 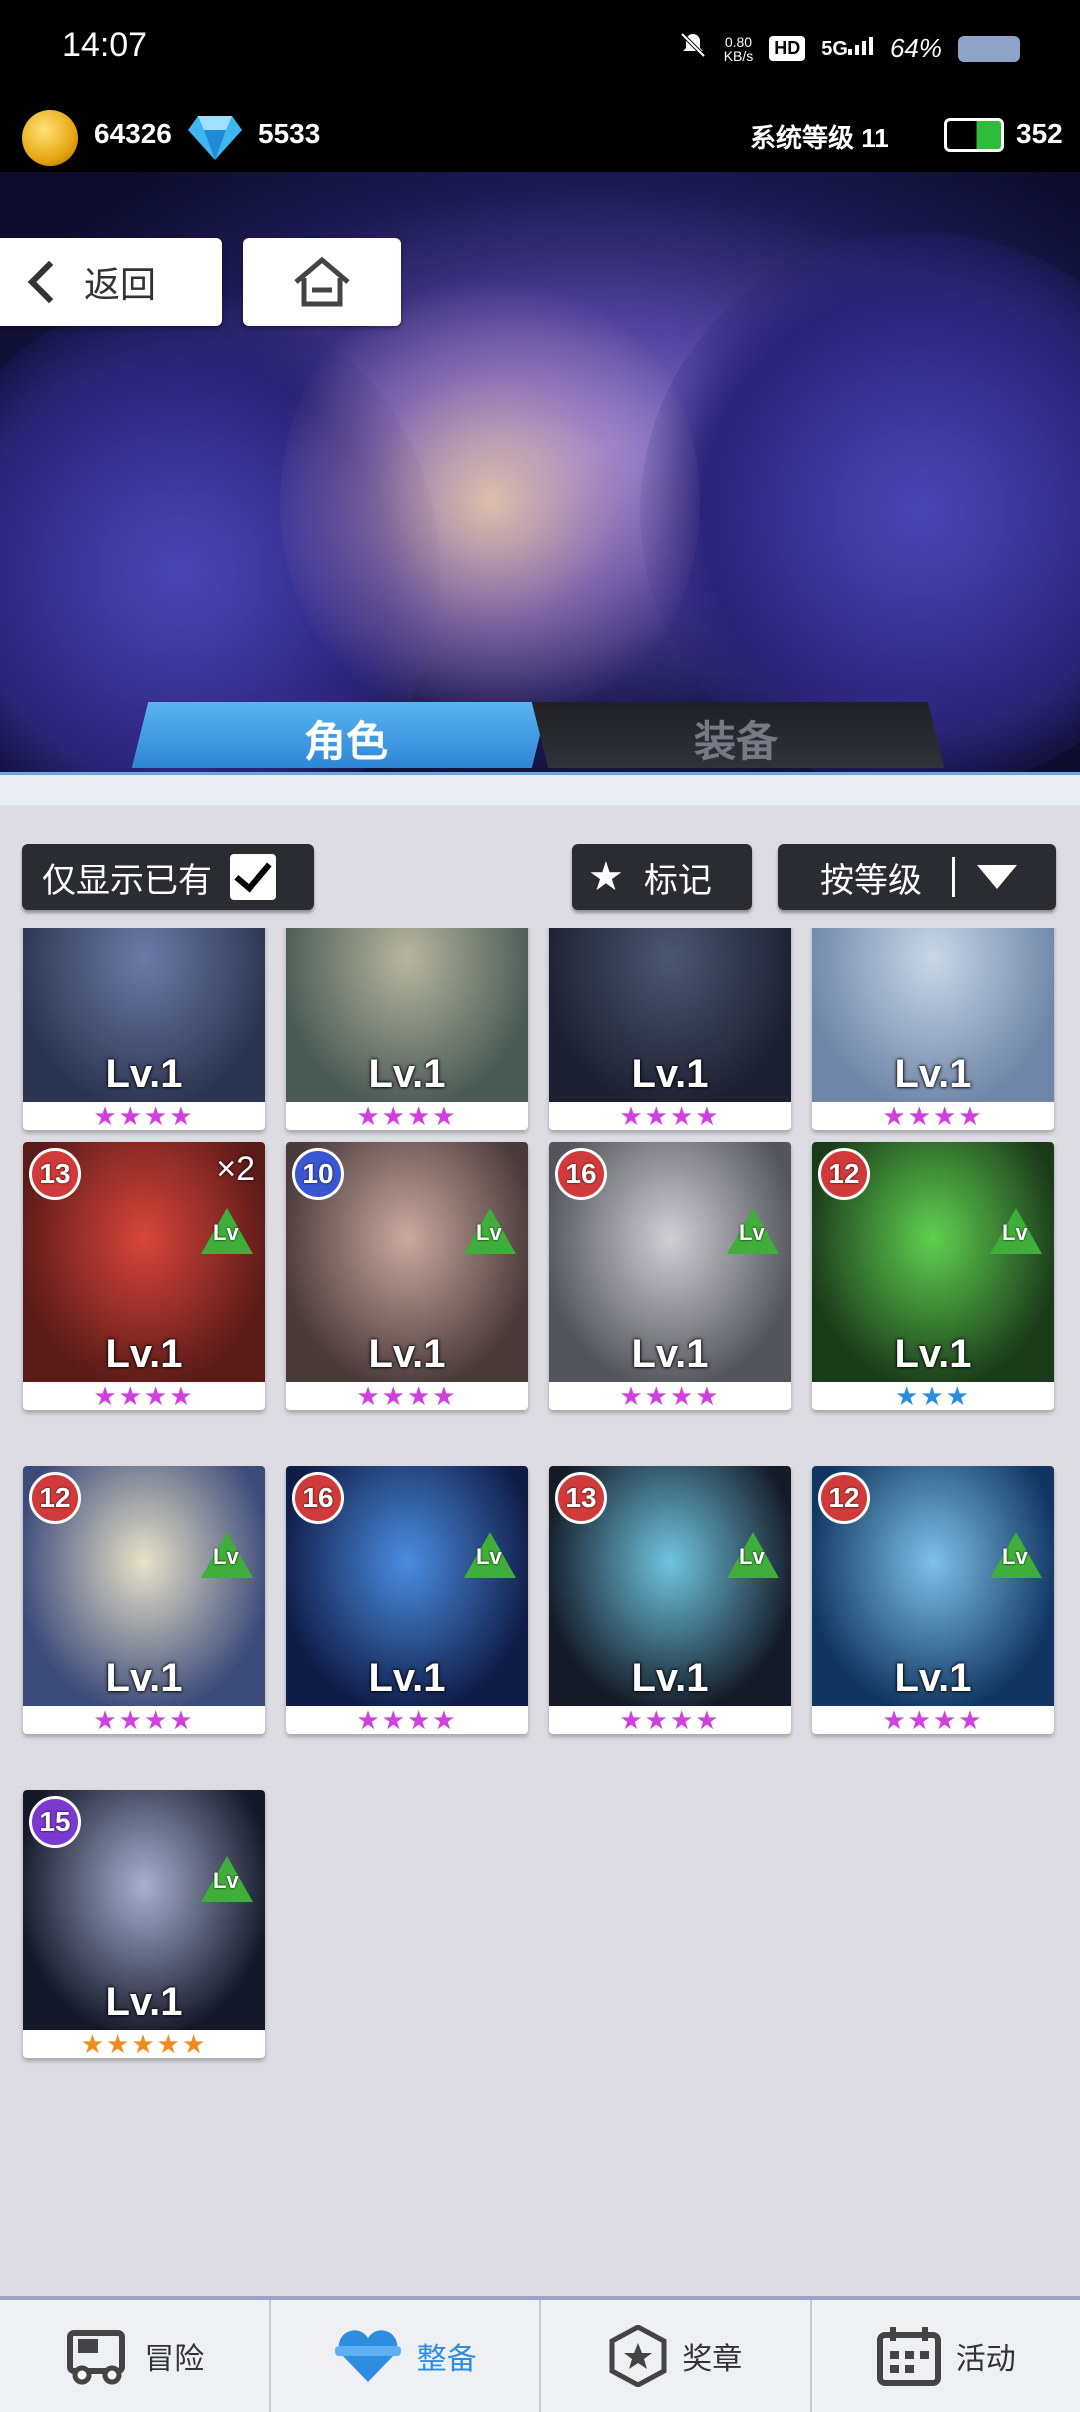 I want to click on nav-maintenance: 整备, so click(x=406, y=2356).